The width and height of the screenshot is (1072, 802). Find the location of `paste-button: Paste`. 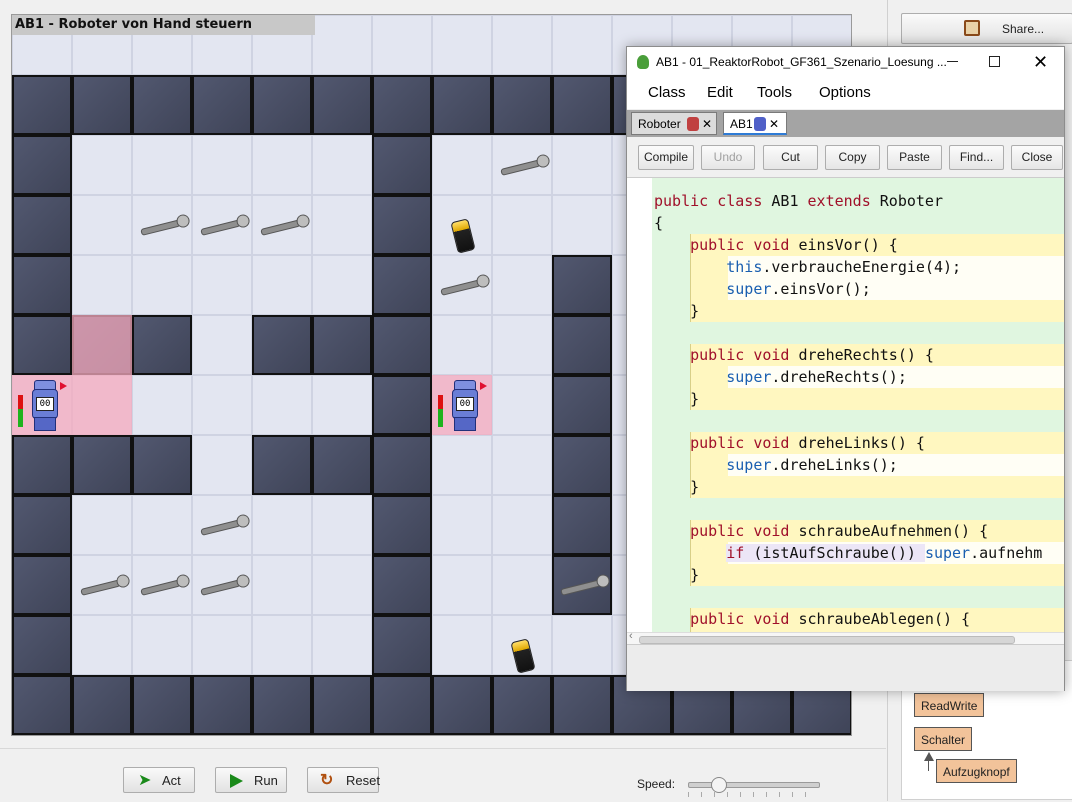

paste-button: Paste is located at coordinates (914, 157).